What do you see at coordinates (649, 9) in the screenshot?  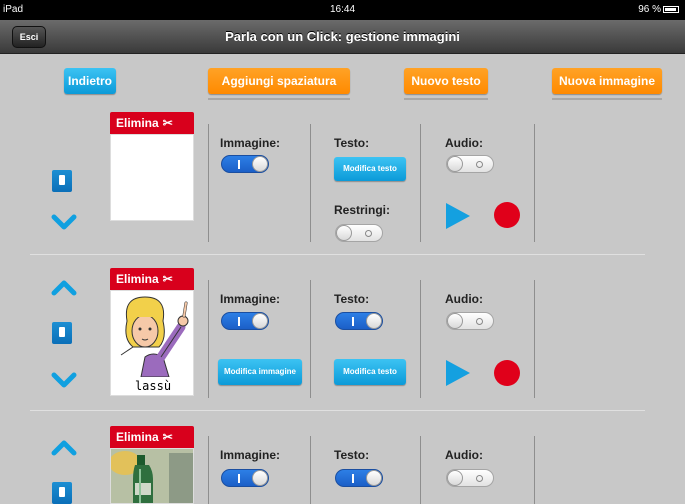 I see `battery-percent: 96 %` at bounding box center [649, 9].